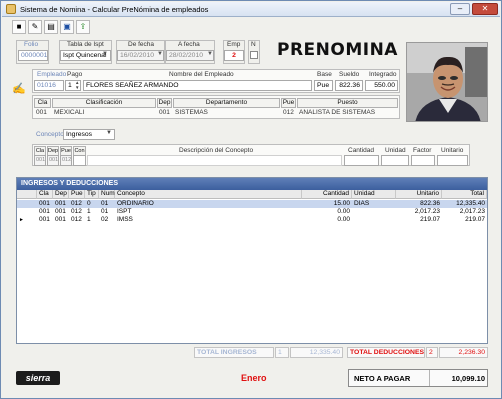  Describe the element at coordinates (67, 27) in the screenshot. I see `window-icon: ▣` at that location.